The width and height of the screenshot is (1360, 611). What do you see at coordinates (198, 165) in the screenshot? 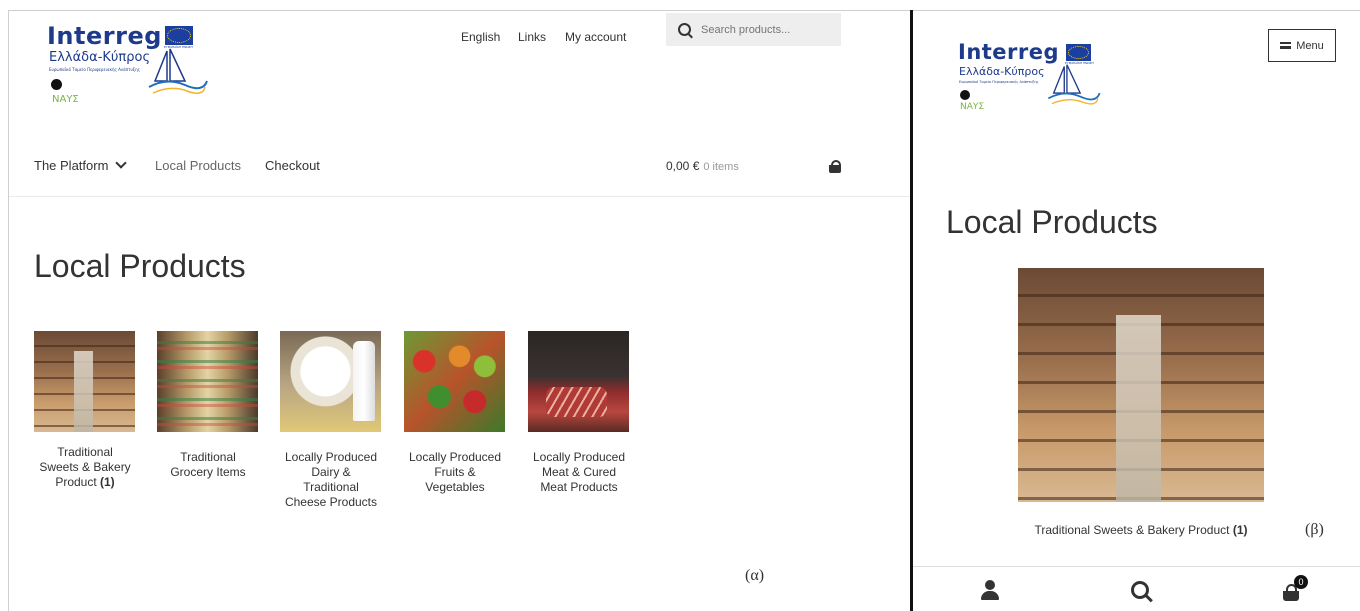
I see `nav-item-local-products: Local Products` at bounding box center [198, 165].